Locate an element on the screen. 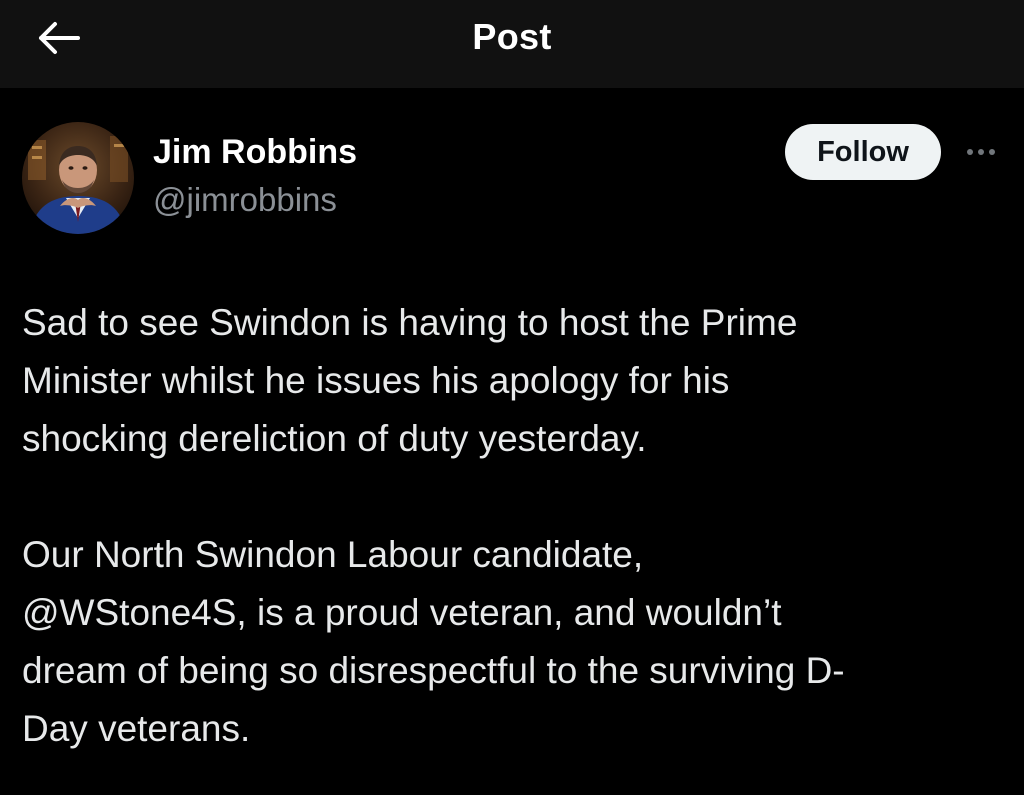  more-options-button is located at coordinates (981, 152).